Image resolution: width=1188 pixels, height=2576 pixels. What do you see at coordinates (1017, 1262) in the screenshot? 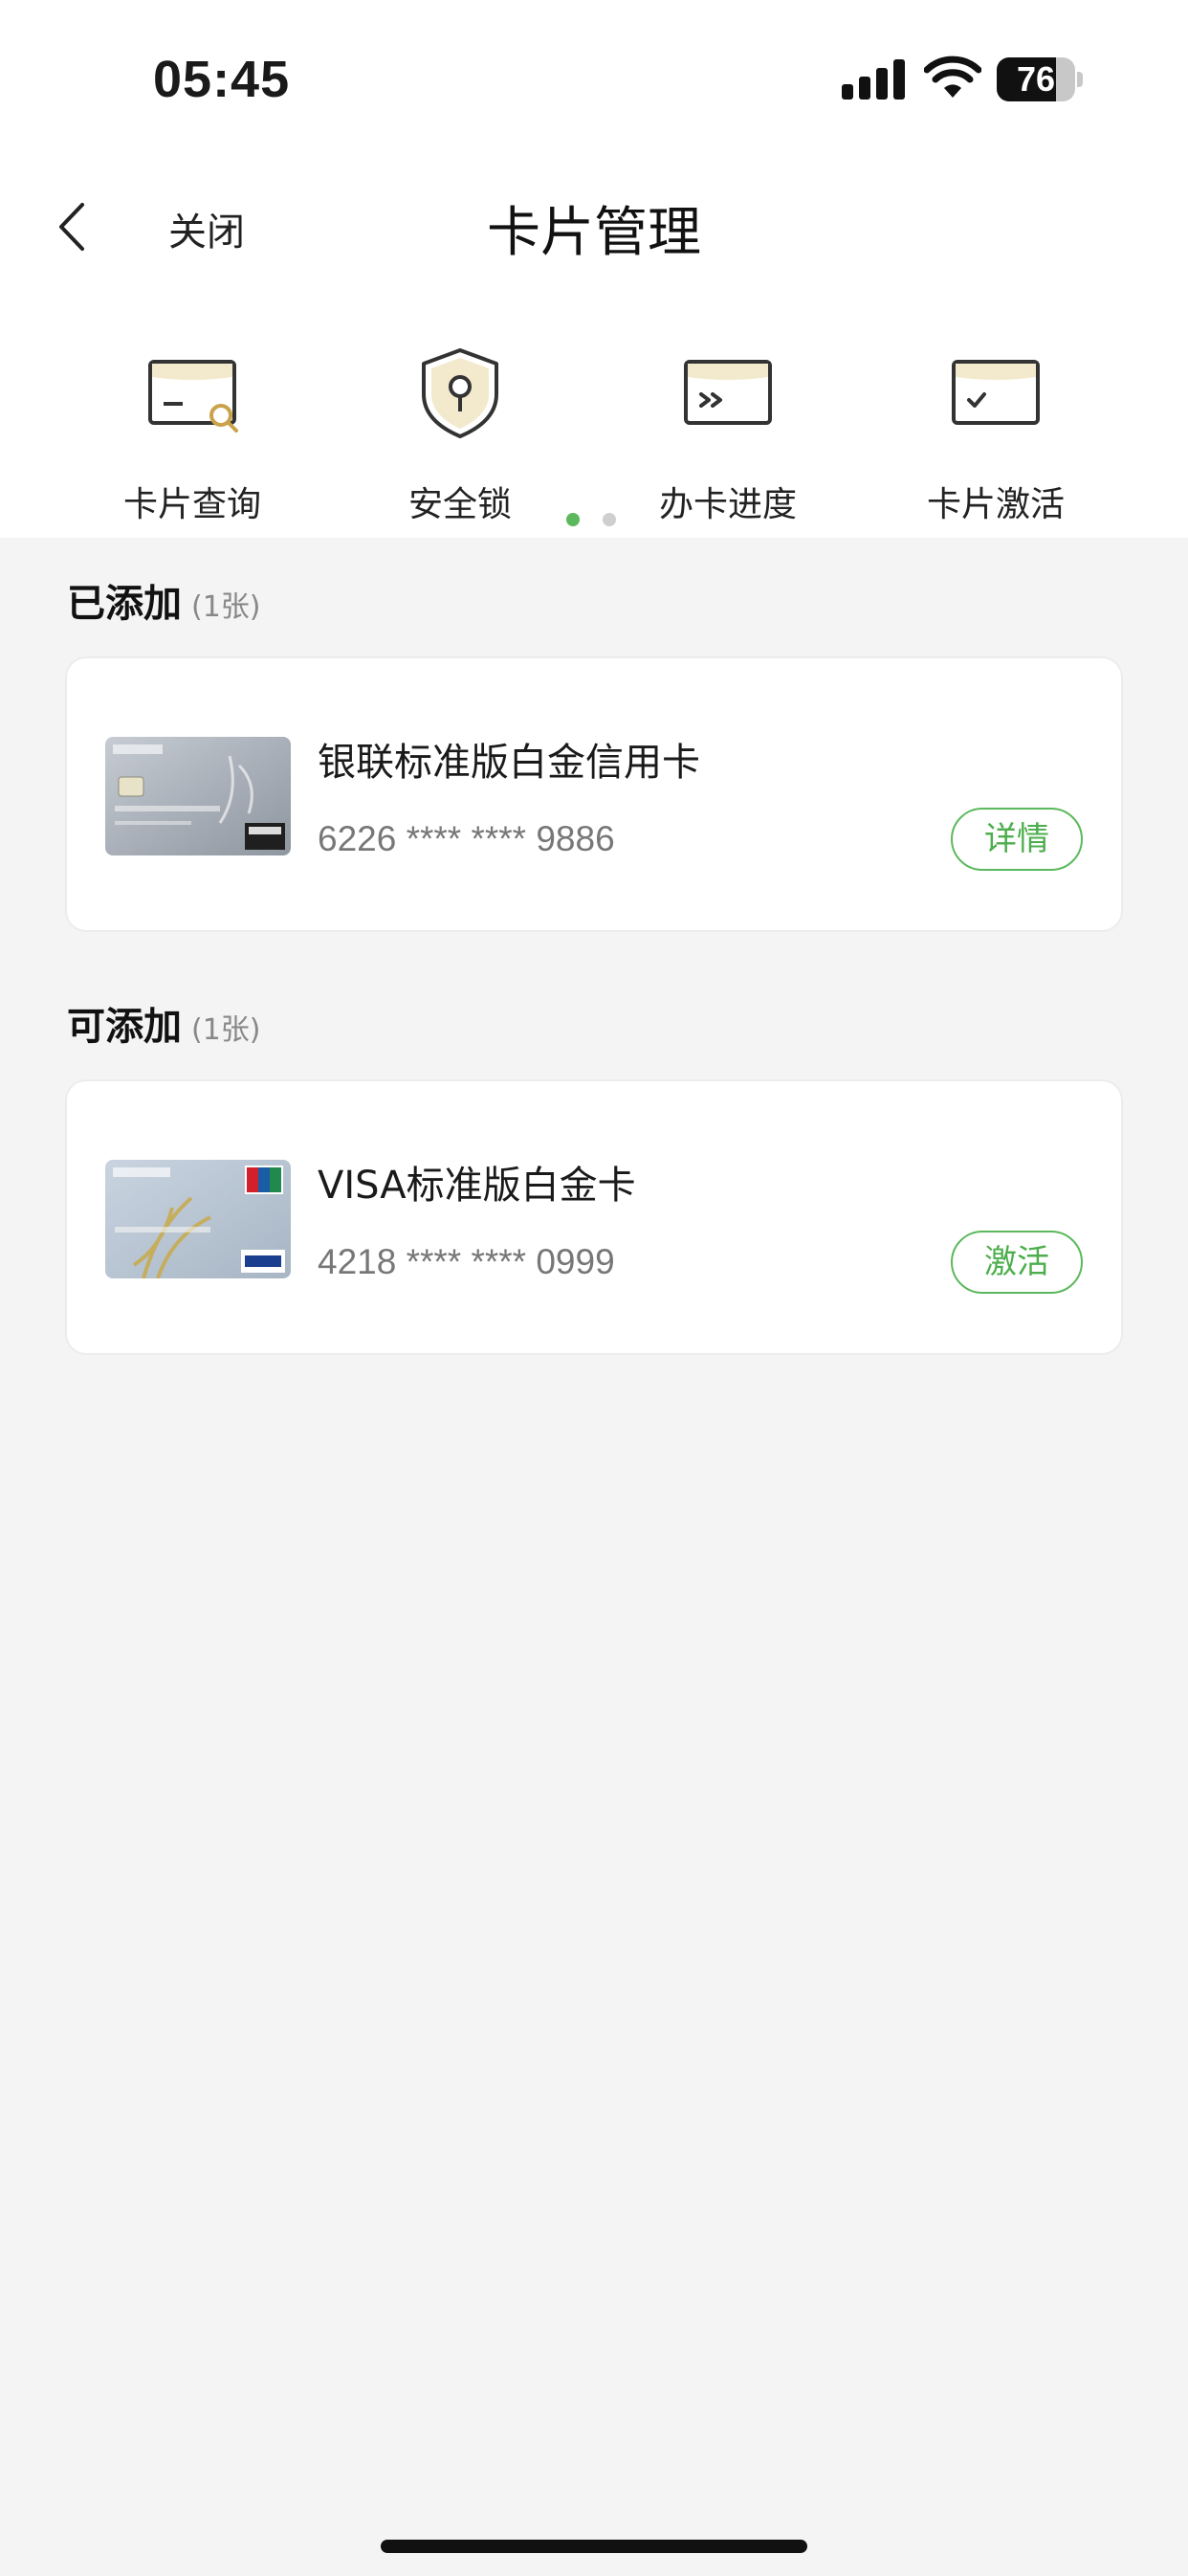
I see `activate-button: 激活` at bounding box center [1017, 1262].